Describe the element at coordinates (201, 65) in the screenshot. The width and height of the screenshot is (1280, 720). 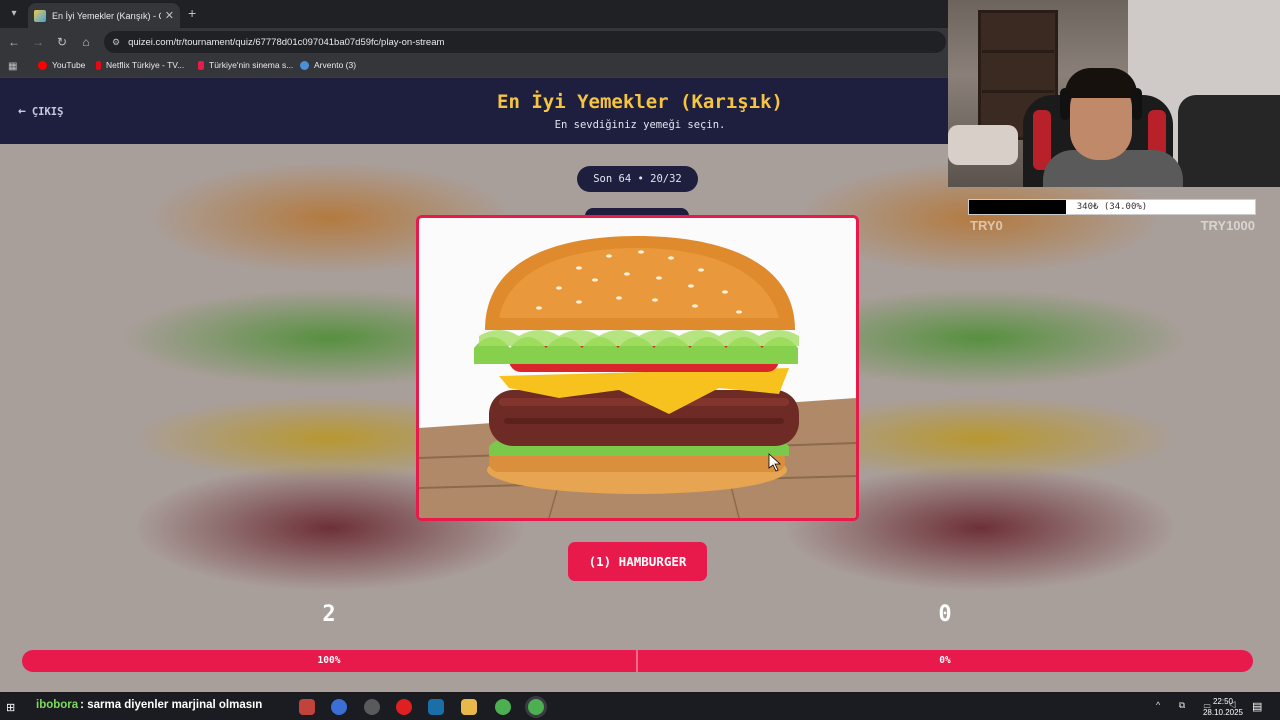
I see `sinema-icon` at that location.